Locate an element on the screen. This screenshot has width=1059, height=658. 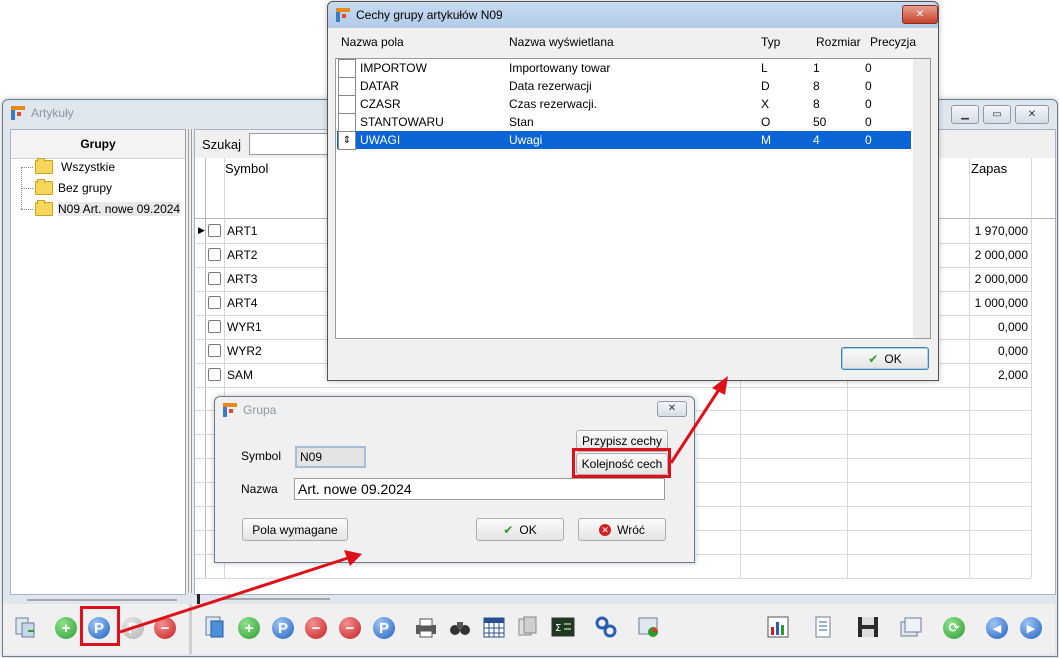
row-divider is located at coordinates (613, 578).